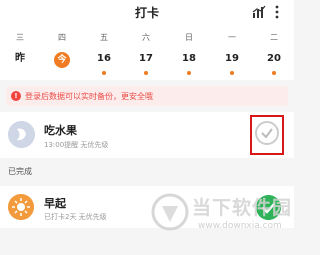  Describe the element at coordinates (55, 203) in the screenshot. I see `completed-task-name: 早起` at that location.